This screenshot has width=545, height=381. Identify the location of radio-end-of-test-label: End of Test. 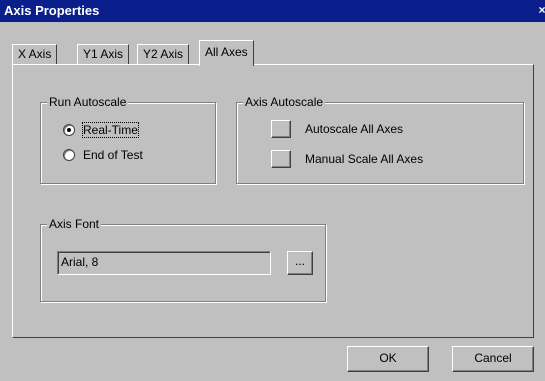
(113, 155).